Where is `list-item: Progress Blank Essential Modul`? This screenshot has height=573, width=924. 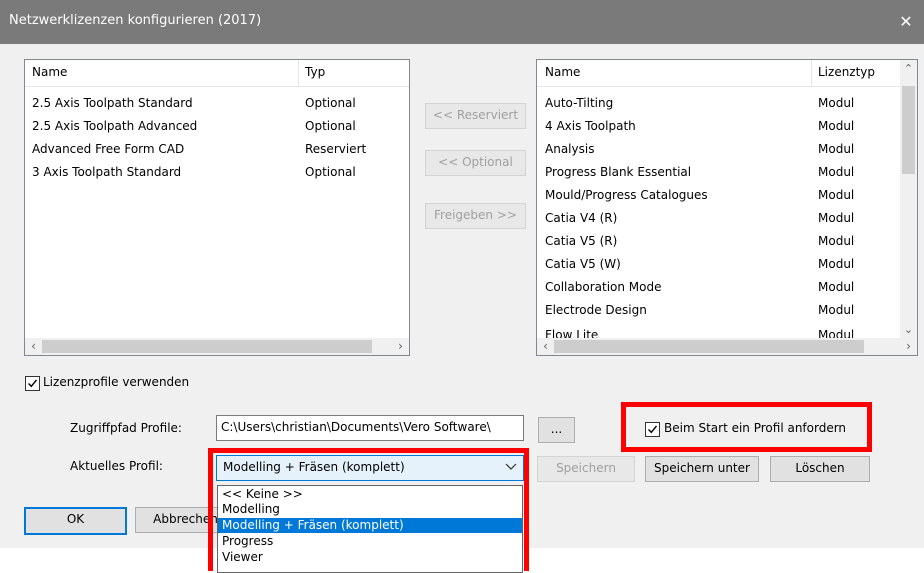
list-item: Progress Blank Essential Modul is located at coordinates (718, 173).